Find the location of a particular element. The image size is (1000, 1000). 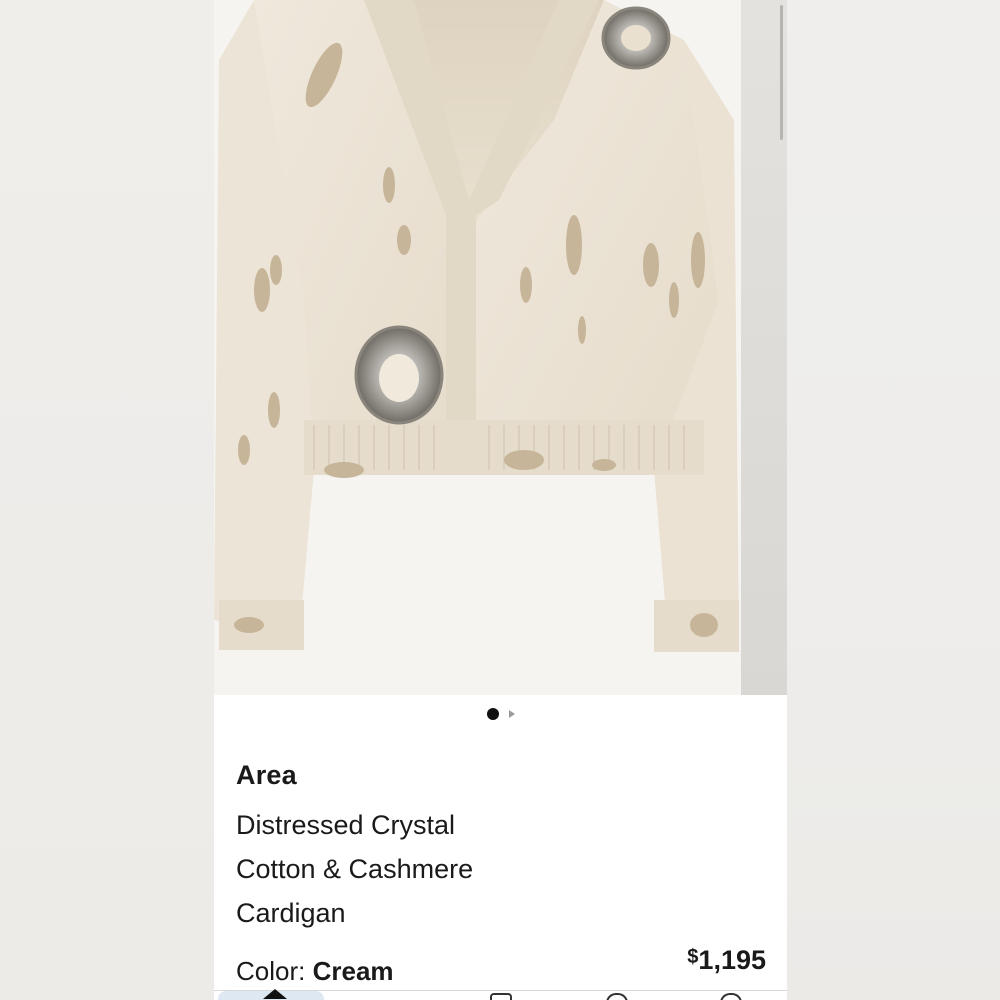

account-icon is located at coordinates (731, 996).